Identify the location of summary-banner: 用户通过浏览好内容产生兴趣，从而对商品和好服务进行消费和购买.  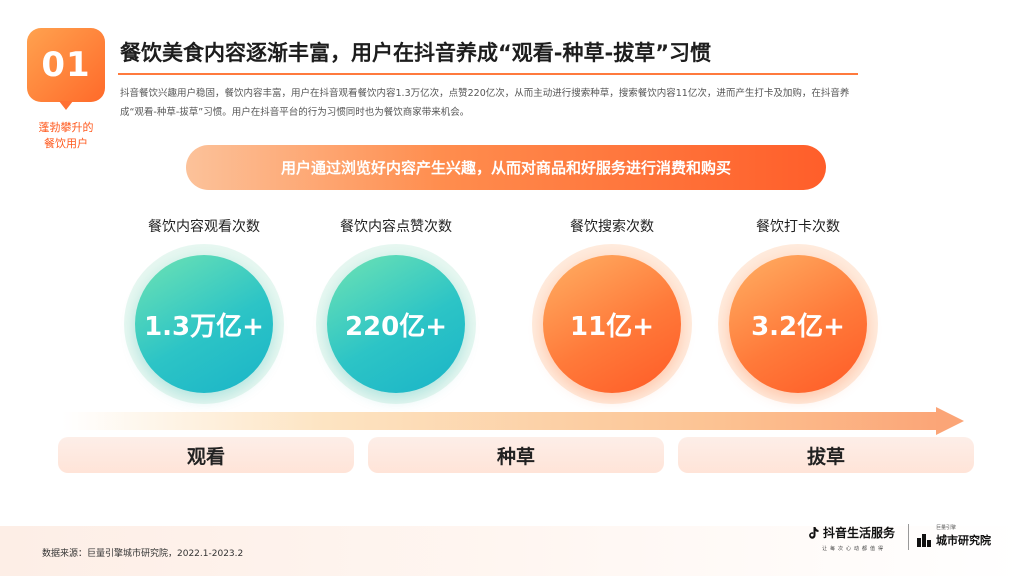
(506, 167).